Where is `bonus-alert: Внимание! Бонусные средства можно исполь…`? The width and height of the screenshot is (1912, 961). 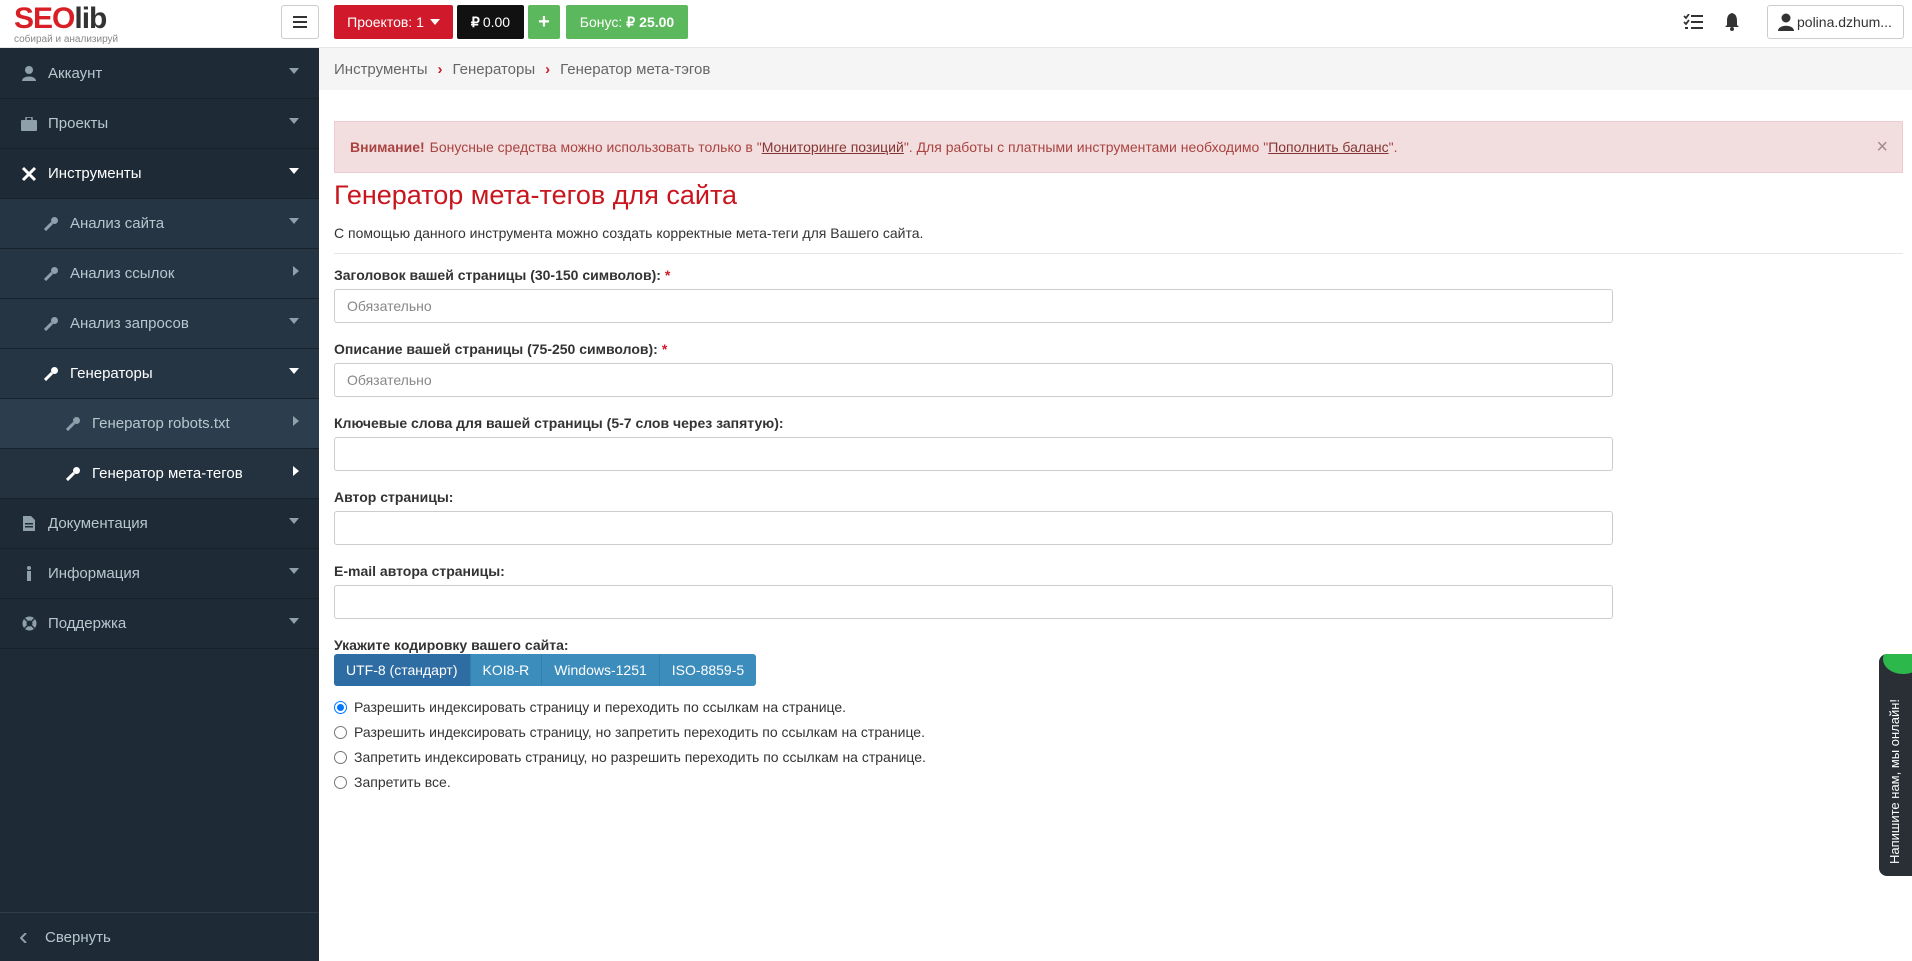 bonus-alert: Внимание! Бонусные средства можно исполь… is located at coordinates (1118, 147).